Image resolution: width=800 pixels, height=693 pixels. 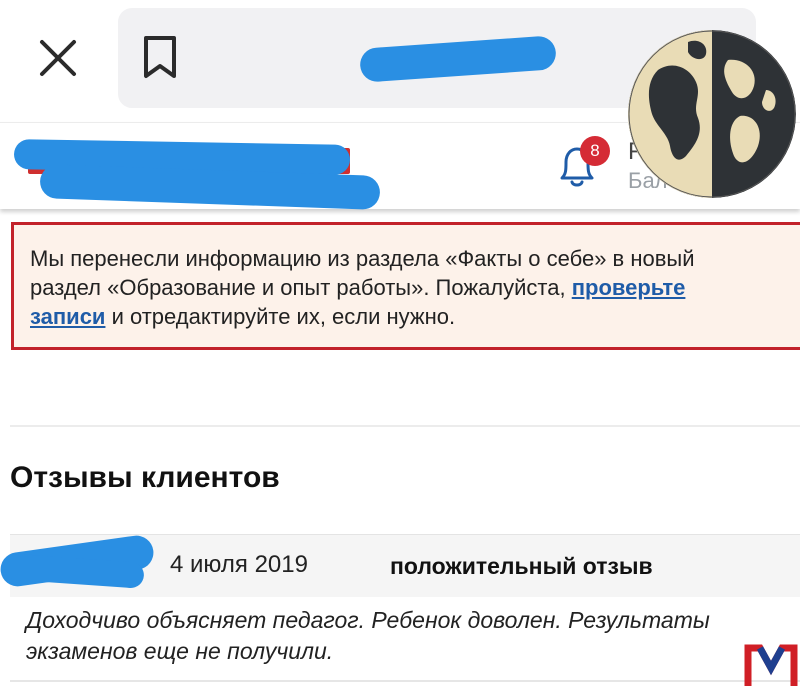 What do you see at coordinates (771, 665) in the screenshot?
I see `m-logo` at bounding box center [771, 665].